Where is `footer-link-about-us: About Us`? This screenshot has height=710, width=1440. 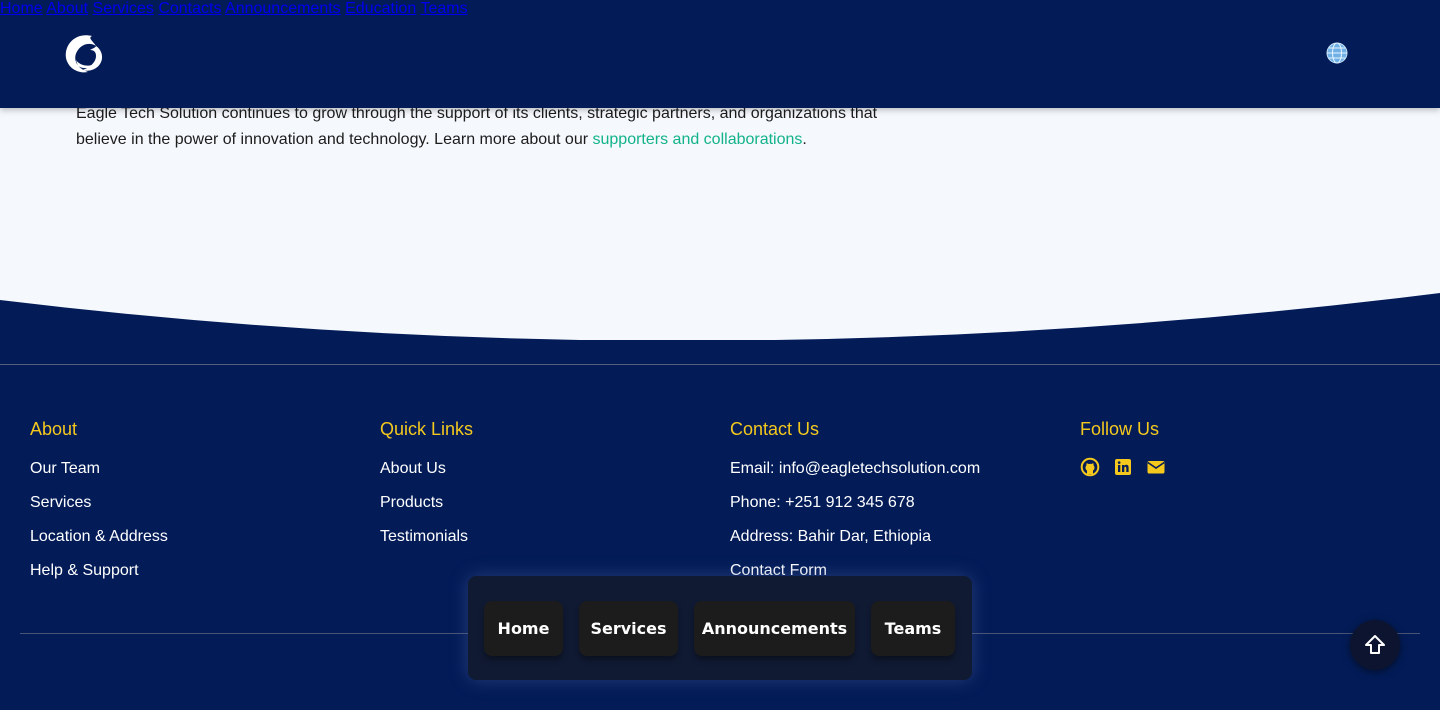 footer-link-about-us: About Us is located at coordinates (426, 469).